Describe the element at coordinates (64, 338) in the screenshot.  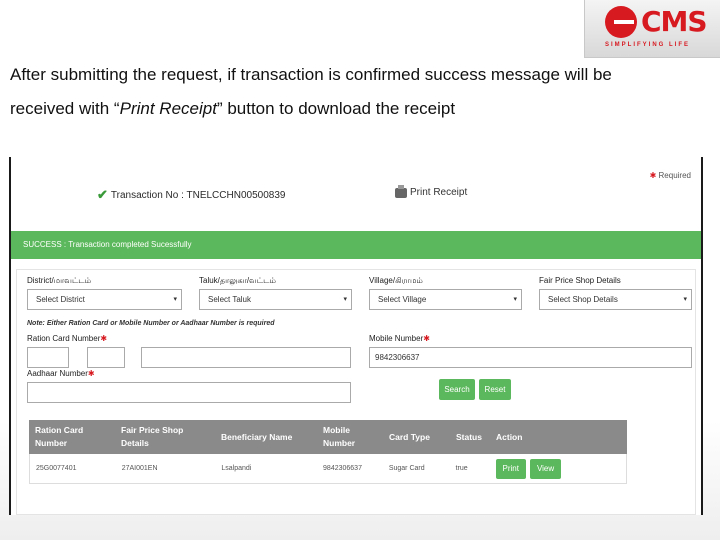
I see `ration-card-label-text: Ration Card Number` at that location.